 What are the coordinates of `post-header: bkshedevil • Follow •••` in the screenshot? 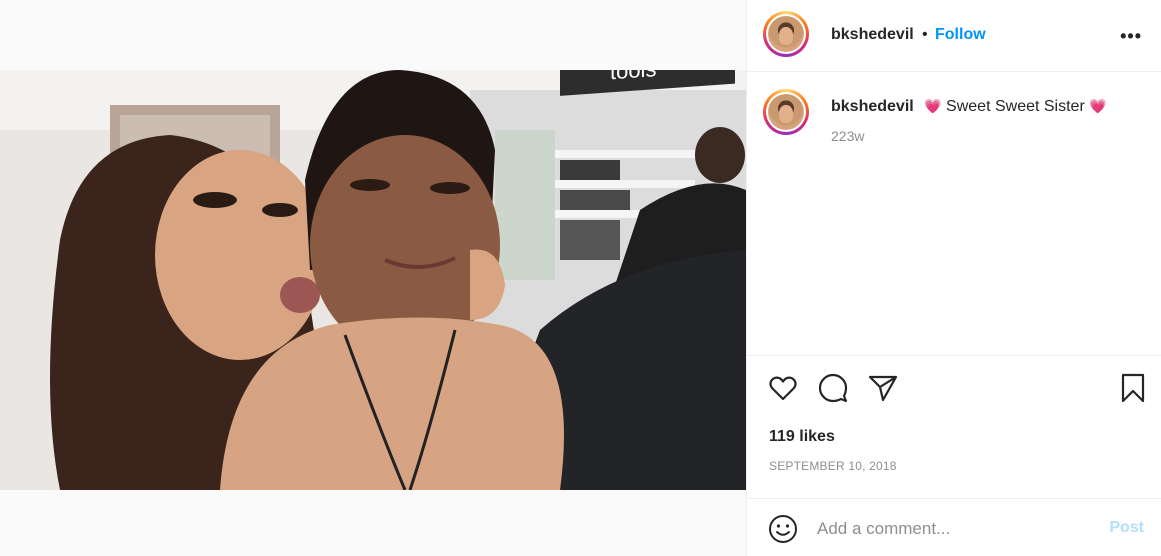 It's located at (954, 36).